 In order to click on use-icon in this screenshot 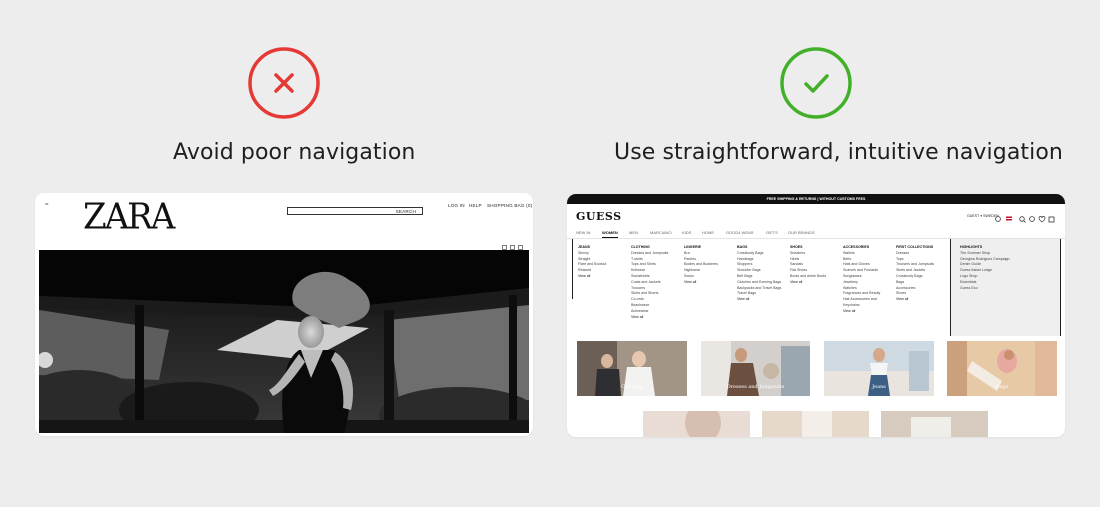, I will do `click(816, 83)`.